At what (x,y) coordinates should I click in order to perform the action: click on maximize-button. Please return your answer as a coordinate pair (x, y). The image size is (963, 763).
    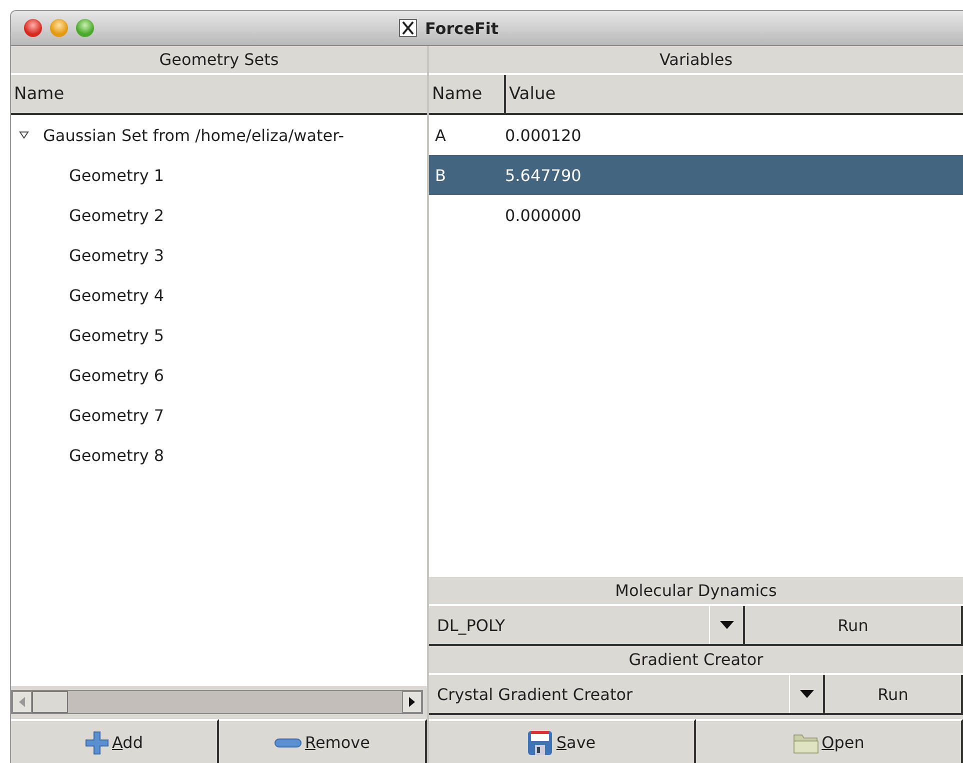
    Looking at the image, I should click on (85, 28).